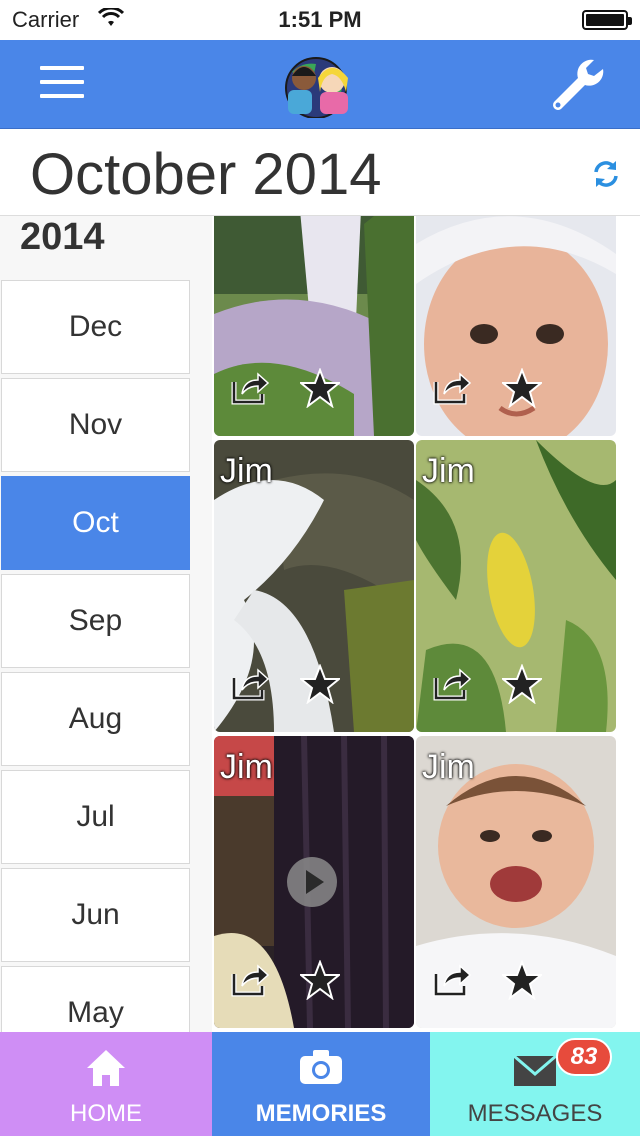 The image size is (640, 1136). I want to click on month-item-oct: Oct, so click(95, 523).